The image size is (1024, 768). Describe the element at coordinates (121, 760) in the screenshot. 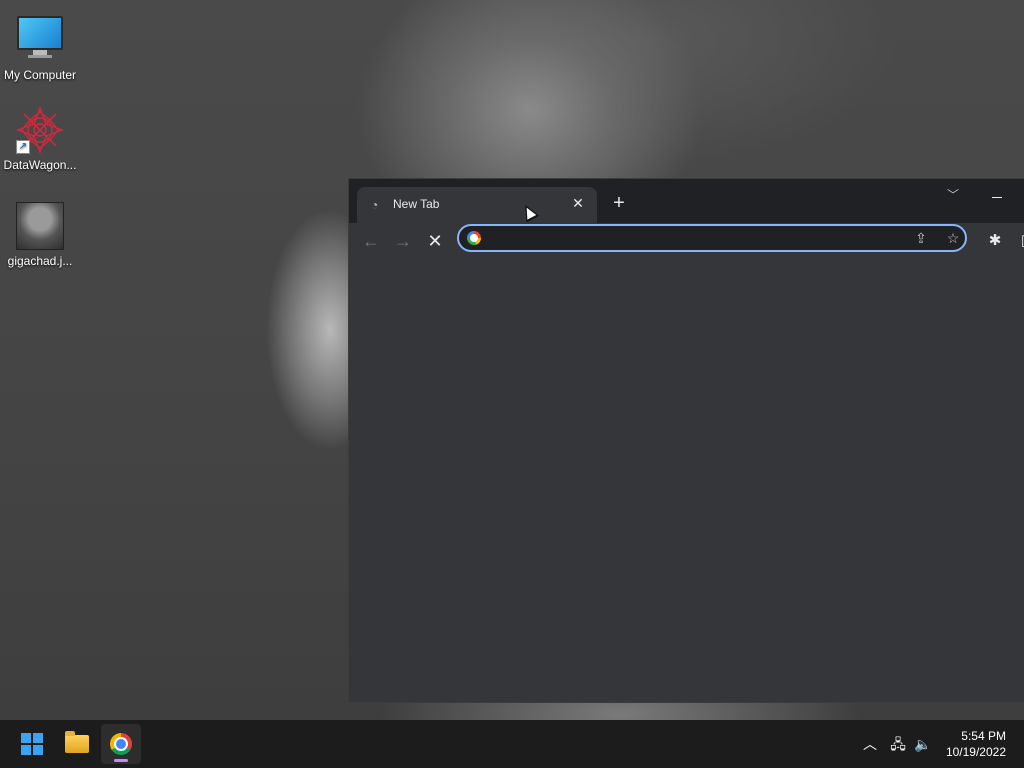

I see `active-app-indicator` at that location.